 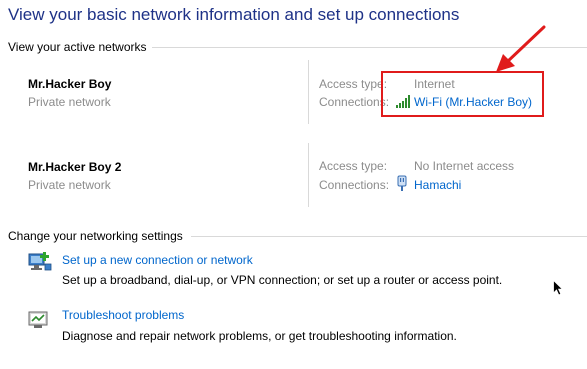 I want to click on active-networks-heading: View your active networks, so click(x=77, y=47).